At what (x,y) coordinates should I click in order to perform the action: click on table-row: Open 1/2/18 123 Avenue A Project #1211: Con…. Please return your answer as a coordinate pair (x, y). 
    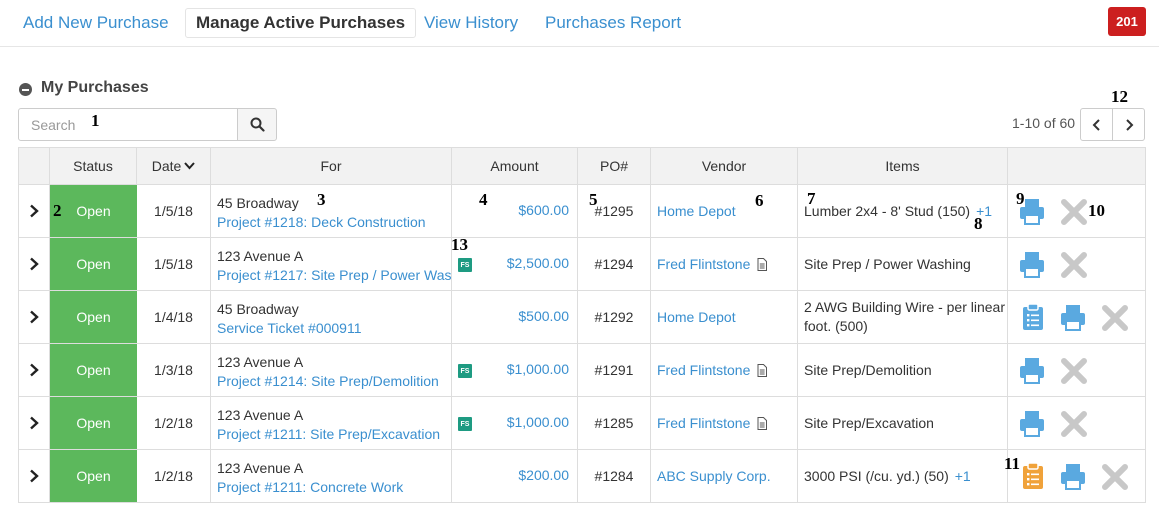
    Looking at the image, I should click on (582, 476).